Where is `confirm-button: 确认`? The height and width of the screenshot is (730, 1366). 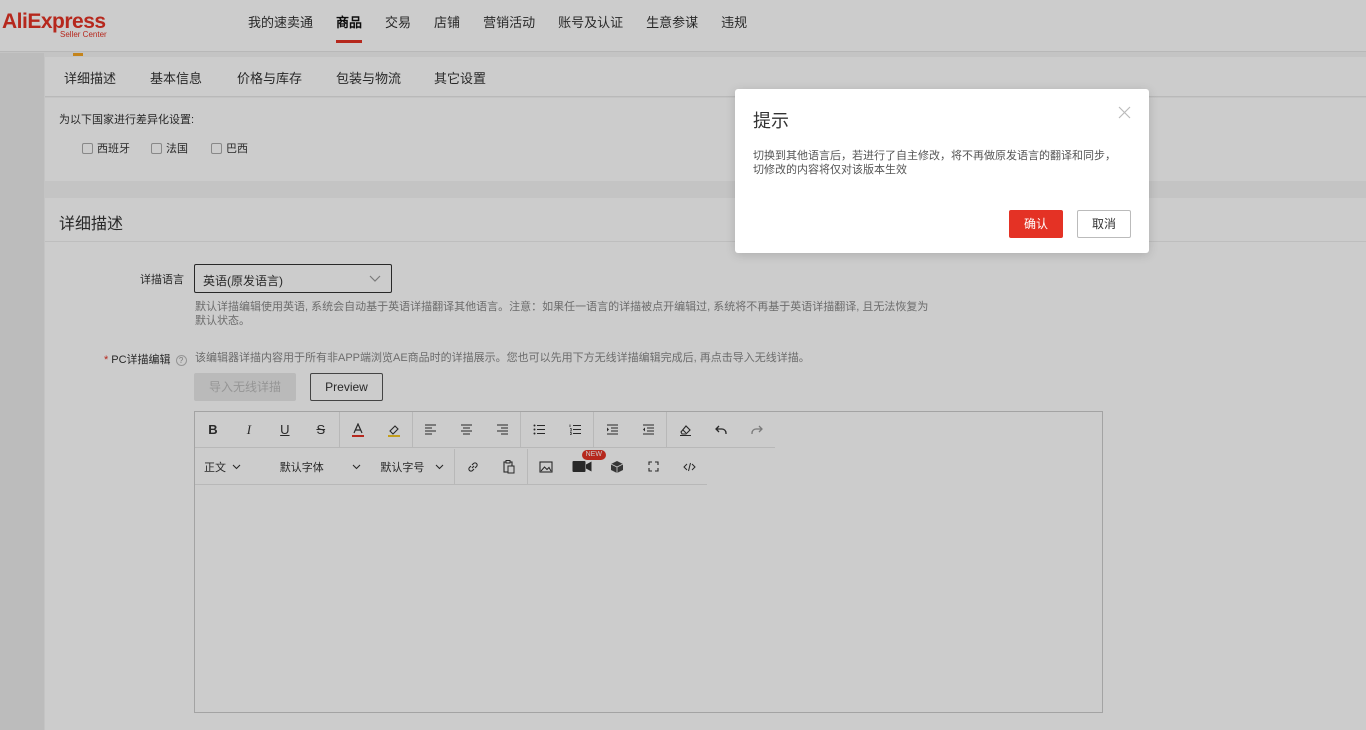 confirm-button: 确认 is located at coordinates (1036, 224).